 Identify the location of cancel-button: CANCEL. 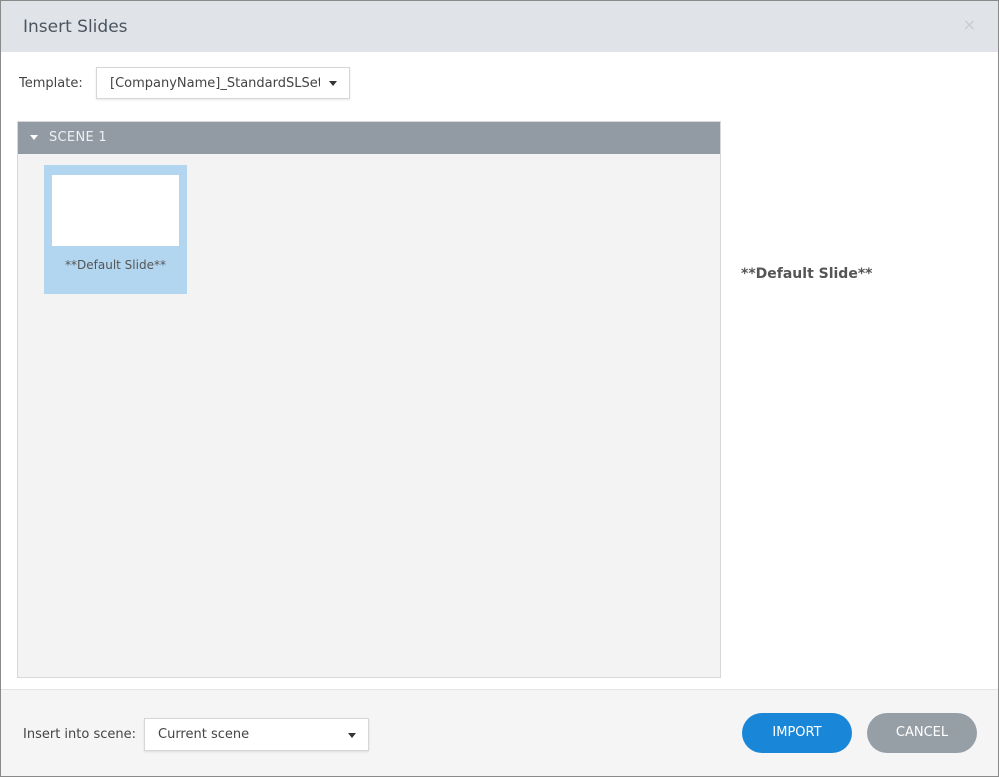
(922, 733).